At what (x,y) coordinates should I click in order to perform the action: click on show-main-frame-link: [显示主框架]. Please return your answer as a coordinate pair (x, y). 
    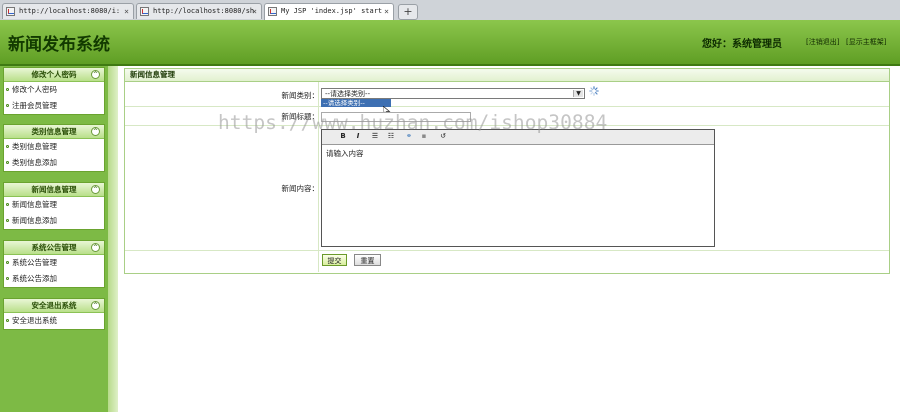
    Looking at the image, I should click on (866, 42).